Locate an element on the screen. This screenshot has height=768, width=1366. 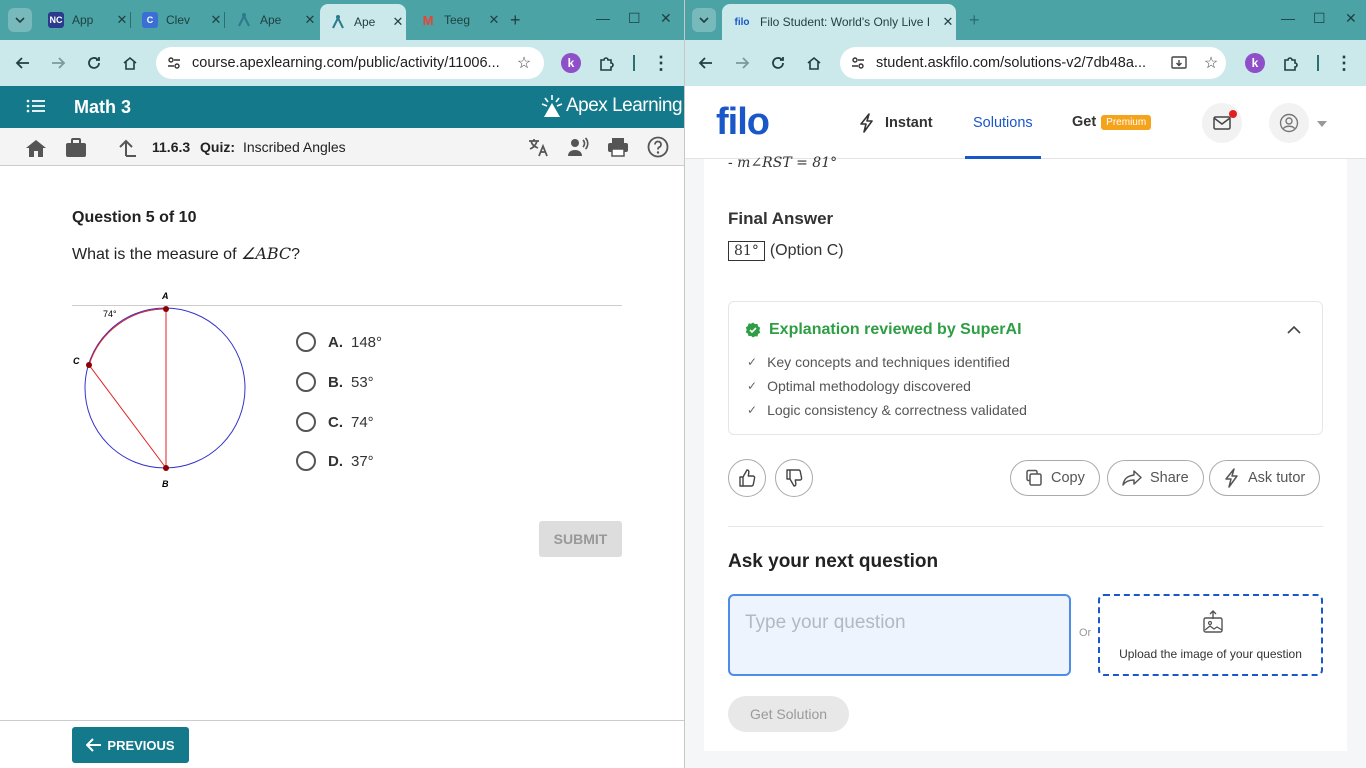
tab-clever: C Clev ✕ is located at coordinates (178, 20).